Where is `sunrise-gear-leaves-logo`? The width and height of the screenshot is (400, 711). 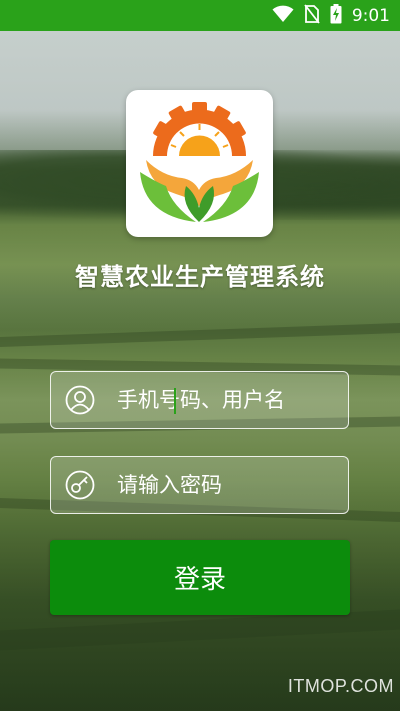 sunrise-gear-leaves-logo is located at coordinates (199, 162).